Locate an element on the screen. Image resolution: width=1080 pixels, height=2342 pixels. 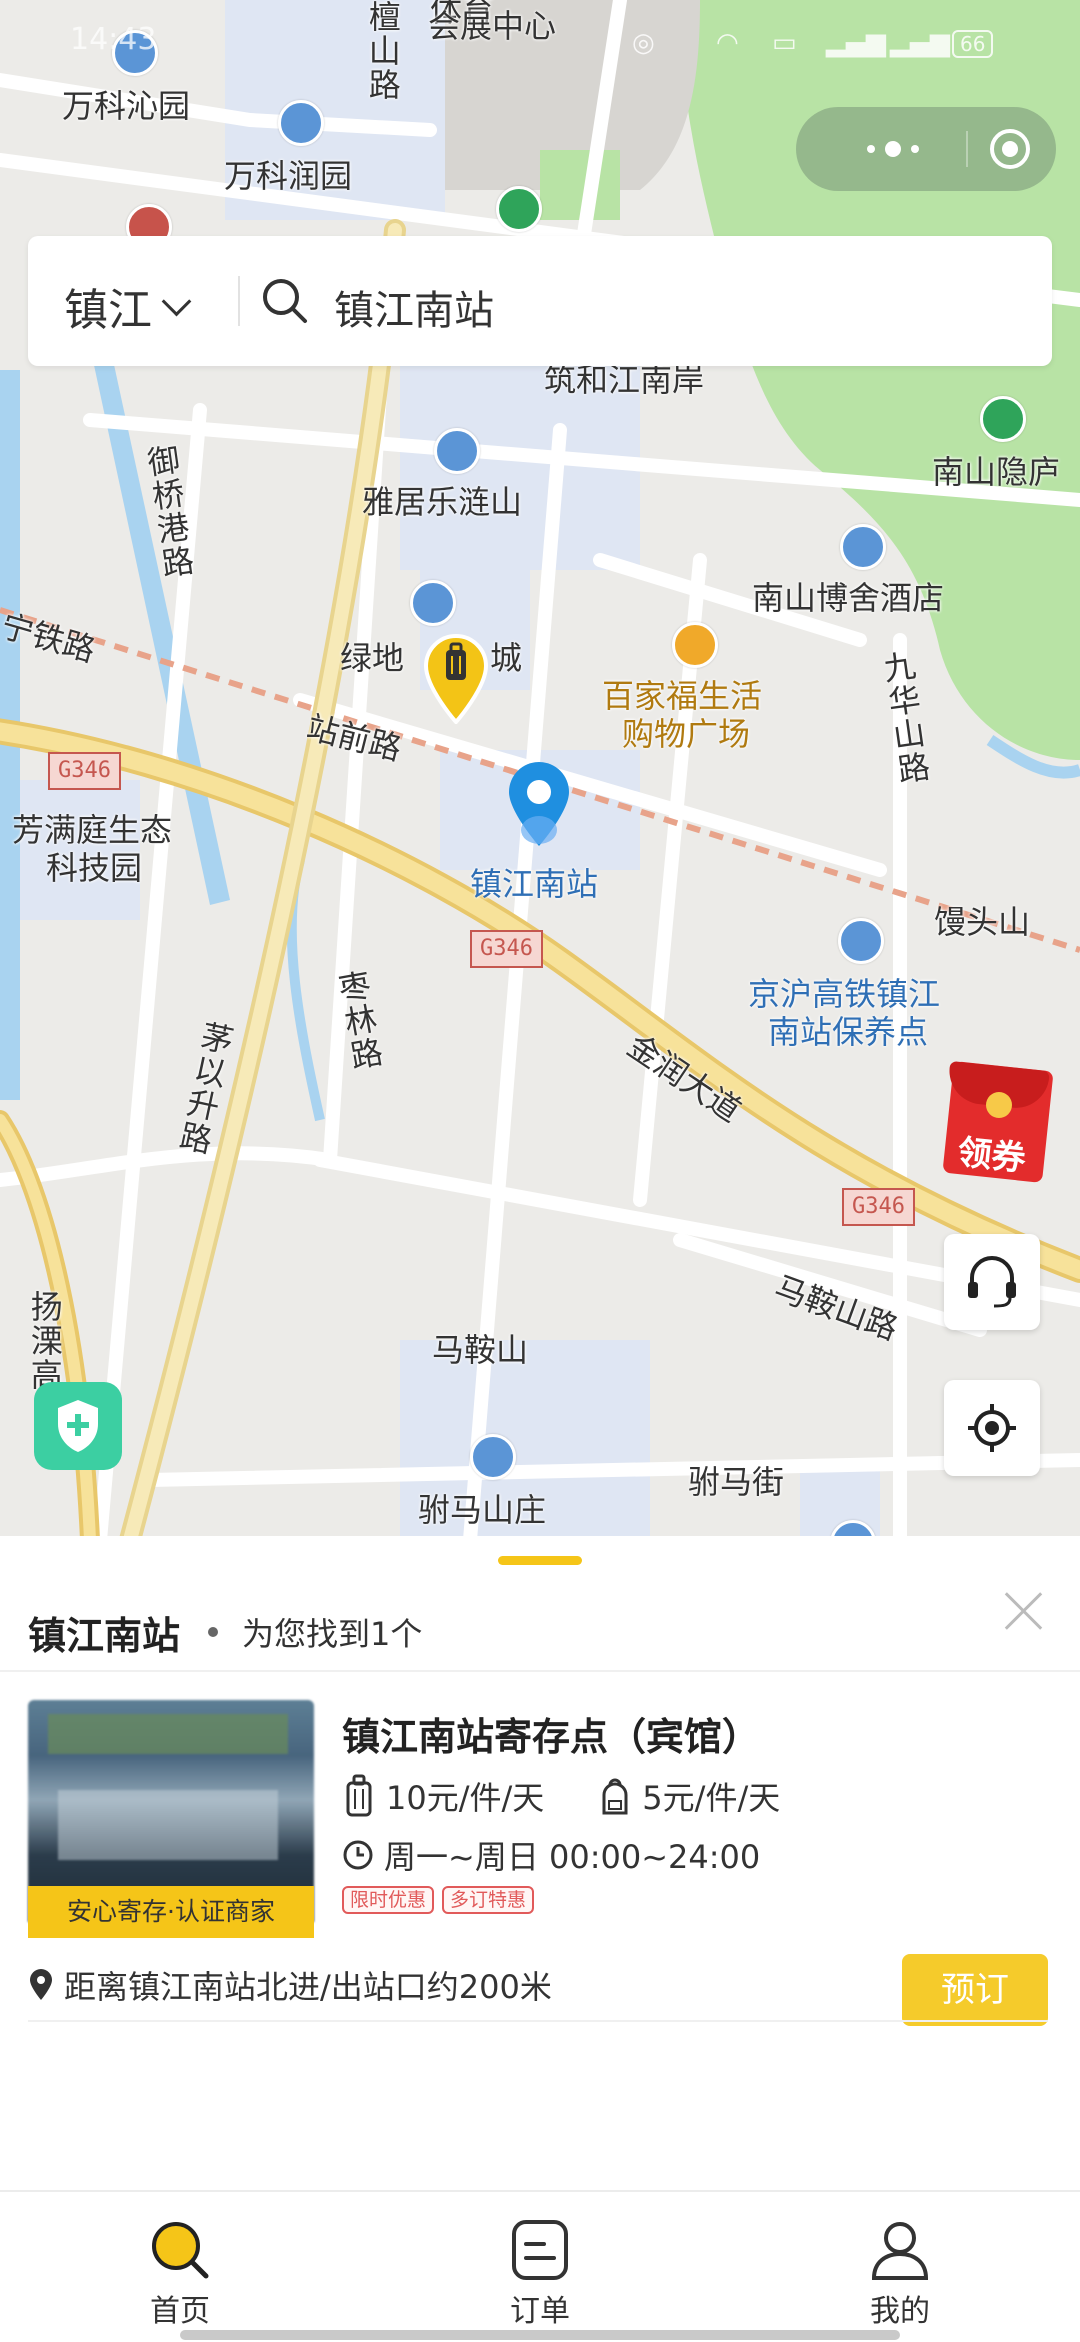
locate-button is located at coordinates (992, 1428).